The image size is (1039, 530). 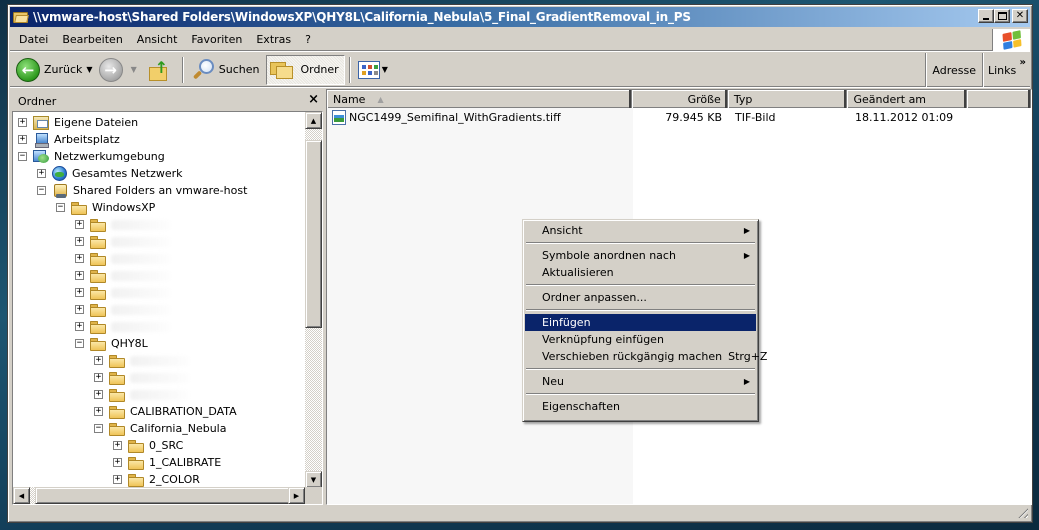 What do you see at coordinates (313, 99) in the screenshot?
I see `close-pane-icon: ×` at bounding box center [313, 99].